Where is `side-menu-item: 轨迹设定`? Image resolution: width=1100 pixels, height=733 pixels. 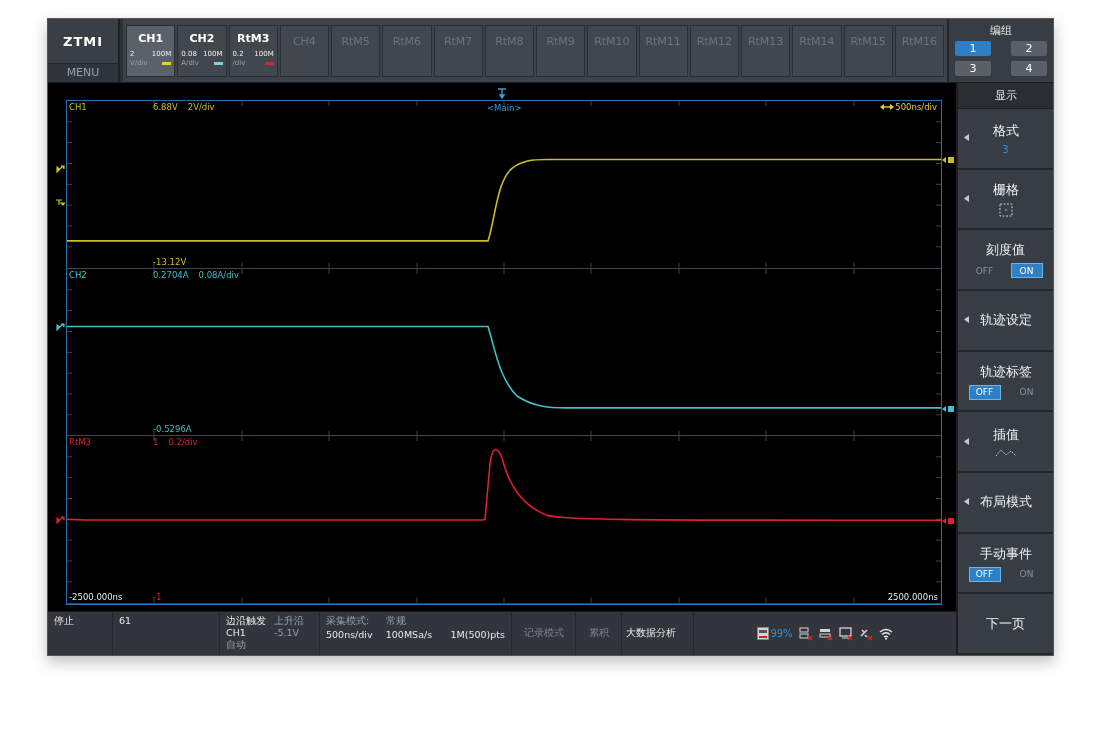
side-menu-item: 轨迹设定 is located at coordinates (1005, 321).